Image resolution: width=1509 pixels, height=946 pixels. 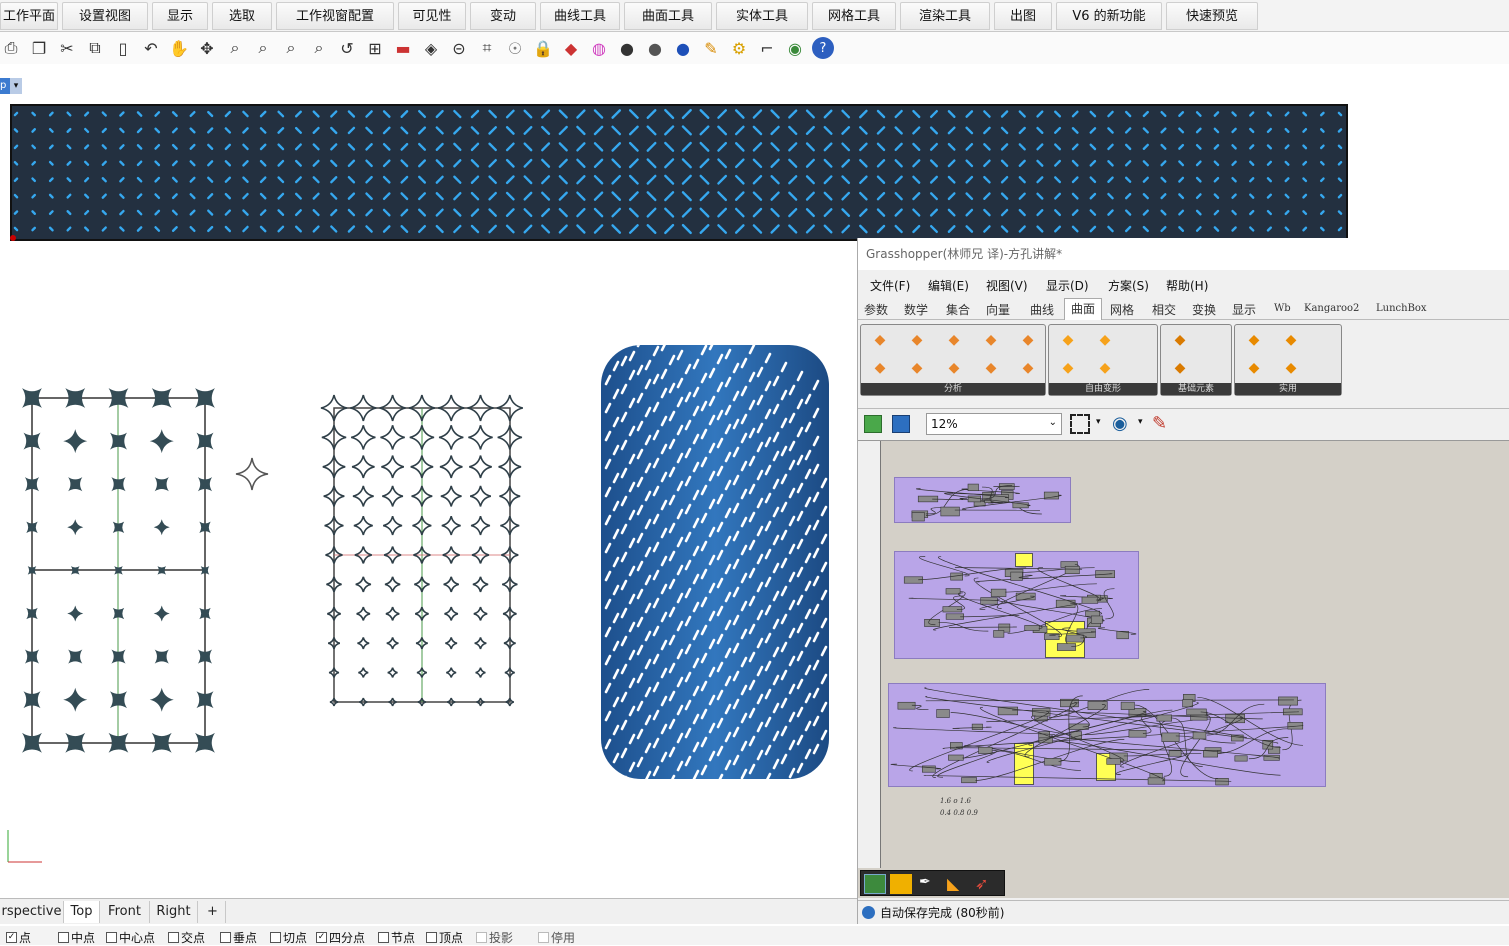 What do you see at coordinates (459, 48) in the screenshot?
I see `grid-icon: ⊝` at bounding box center [459, 48].